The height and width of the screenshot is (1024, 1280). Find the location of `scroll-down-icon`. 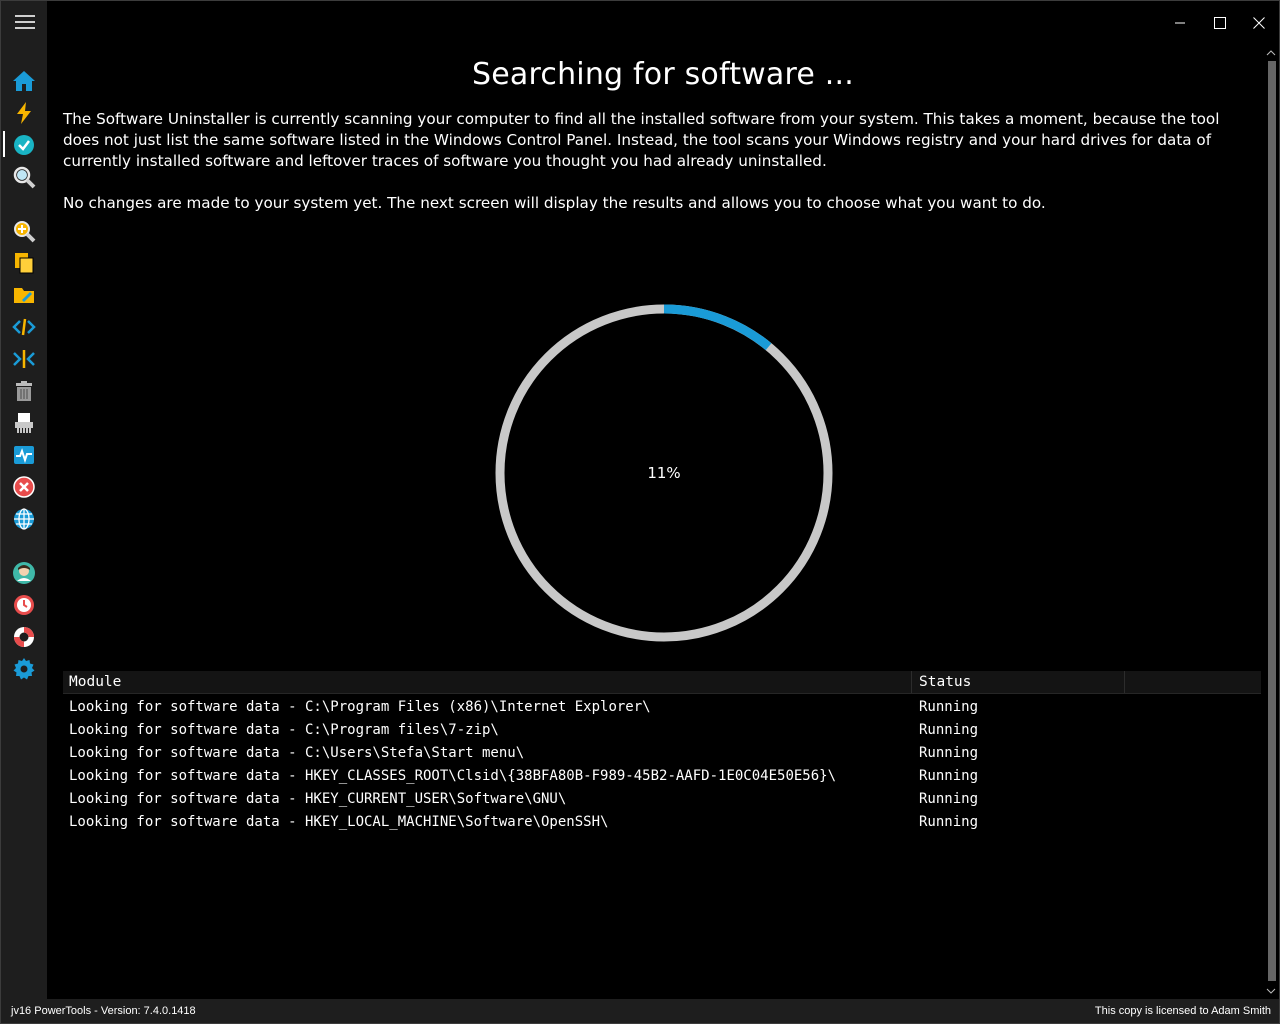

scroll-down-icon is located at coordinates (1271, 991).